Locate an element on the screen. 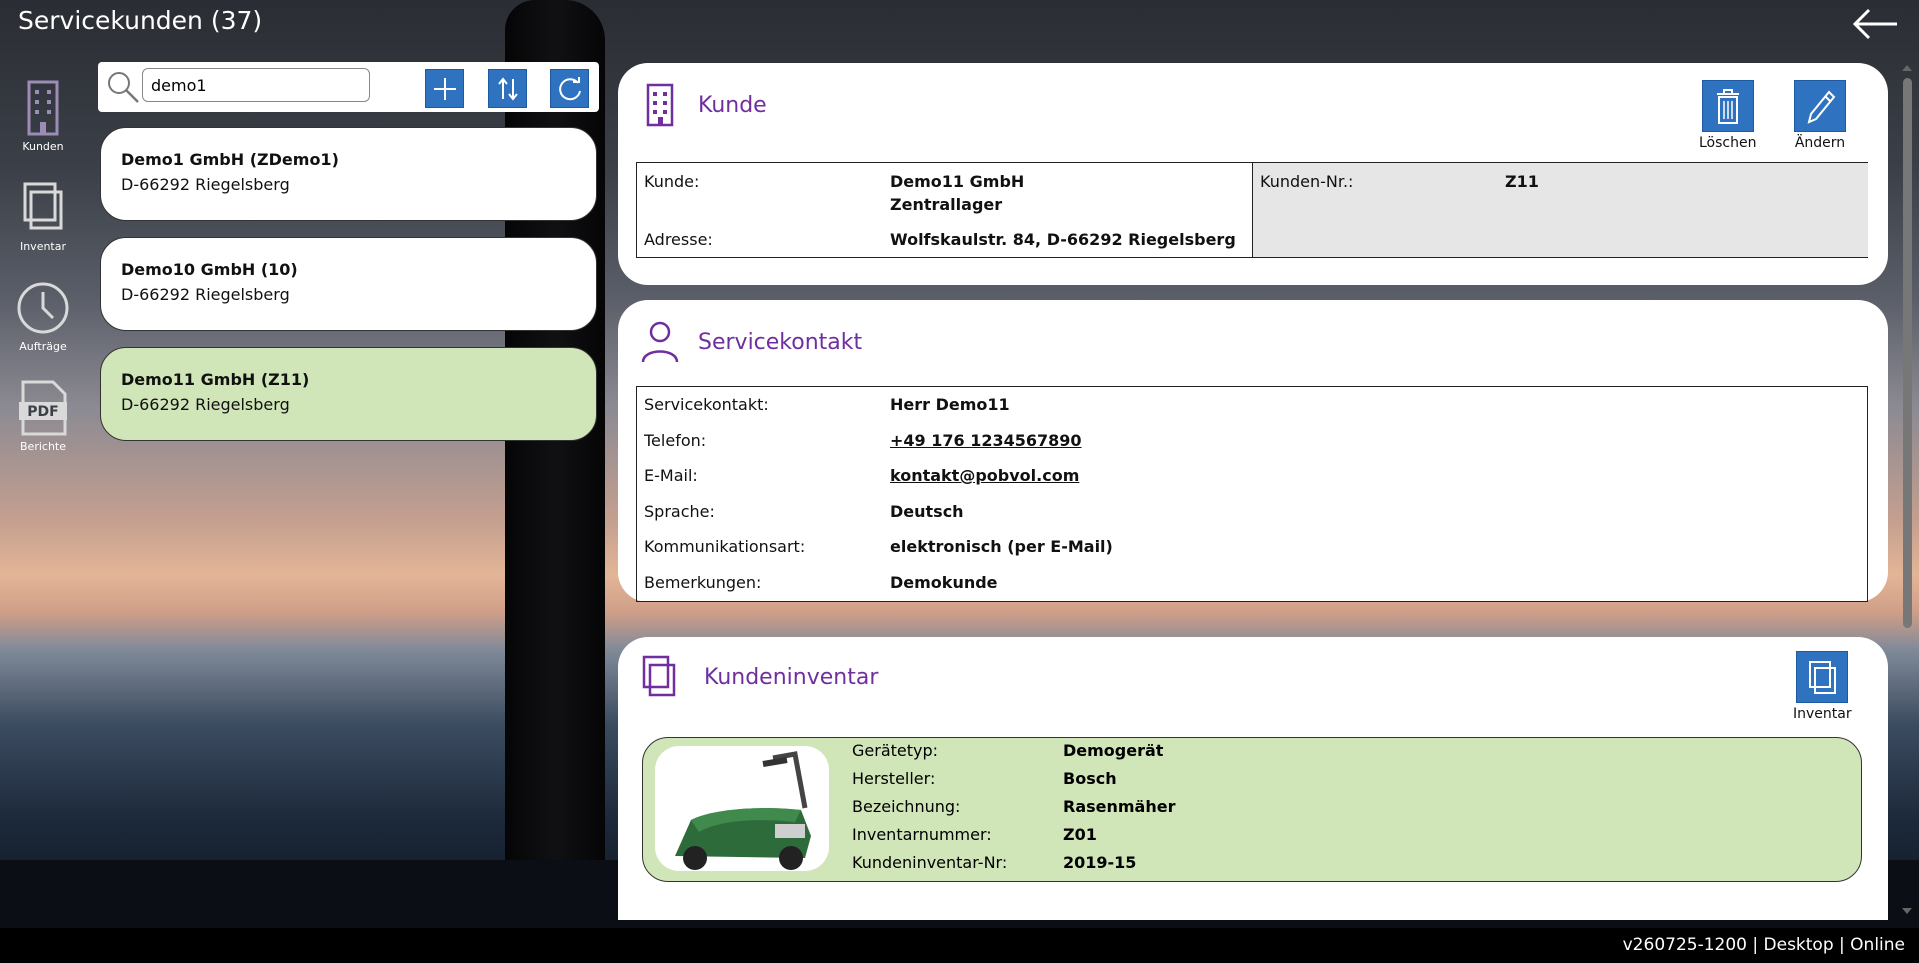 This screenshot has height=963, width=1919. nav-item-auftraege: Aufträge is located at coordinates (43, 328).